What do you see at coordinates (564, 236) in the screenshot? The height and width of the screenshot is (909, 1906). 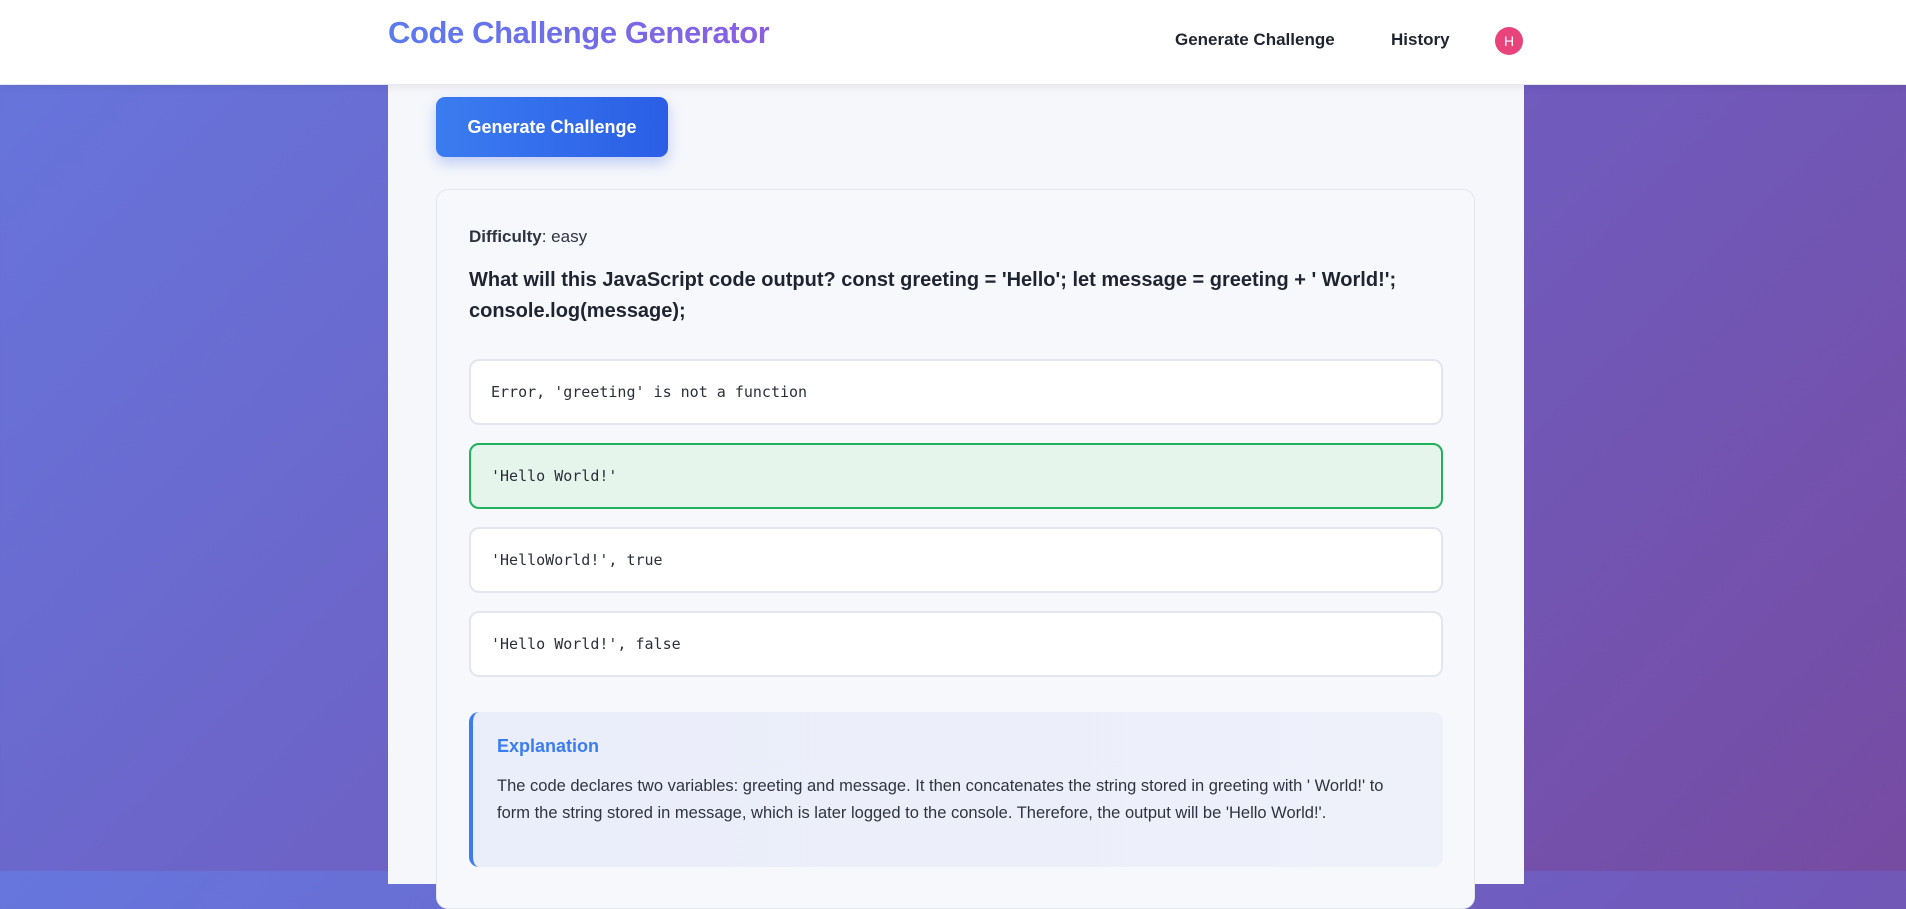 I see `difficulty-value: : easy` at bounding box center [564, 236].